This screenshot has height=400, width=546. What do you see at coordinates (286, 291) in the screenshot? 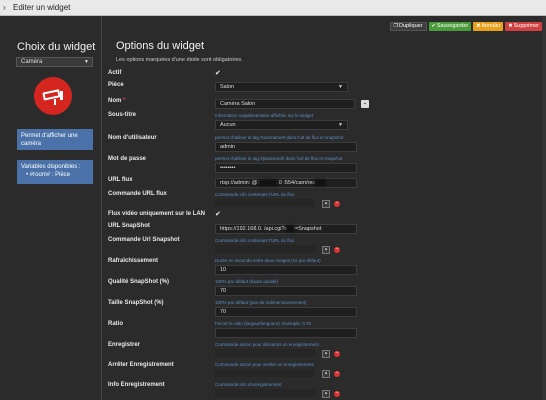
I see `quality-field: 70` at bounding box center [286, 291].